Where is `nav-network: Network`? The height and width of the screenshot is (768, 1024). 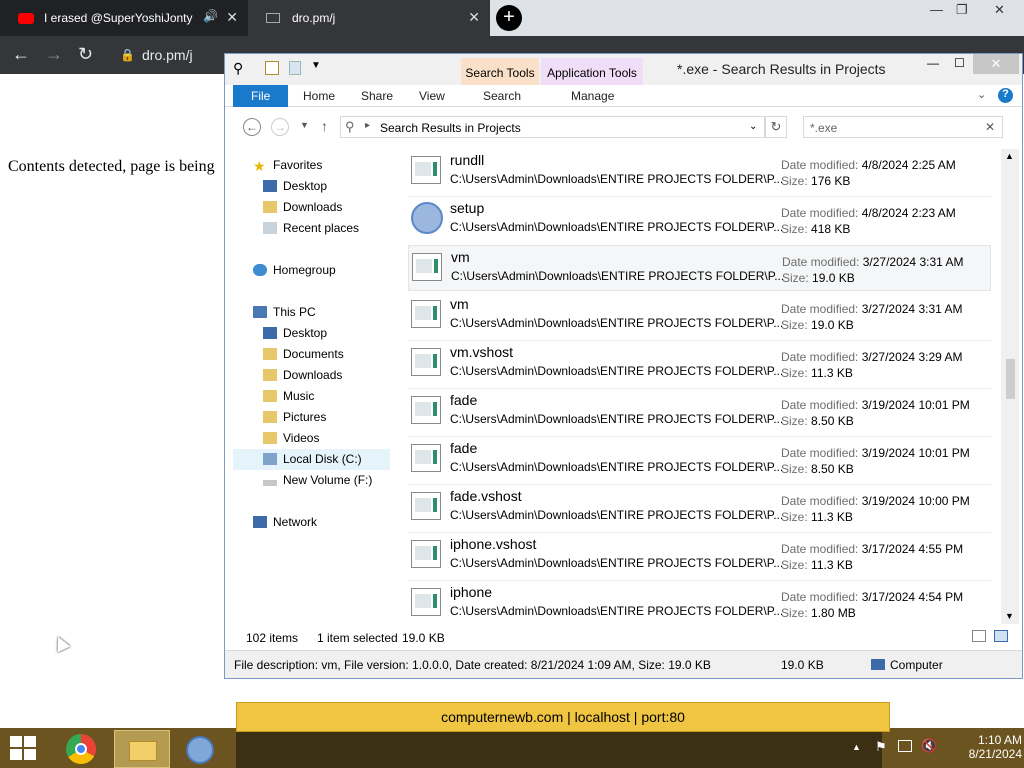 nav-network: Network is located at coordinates (285, 522).